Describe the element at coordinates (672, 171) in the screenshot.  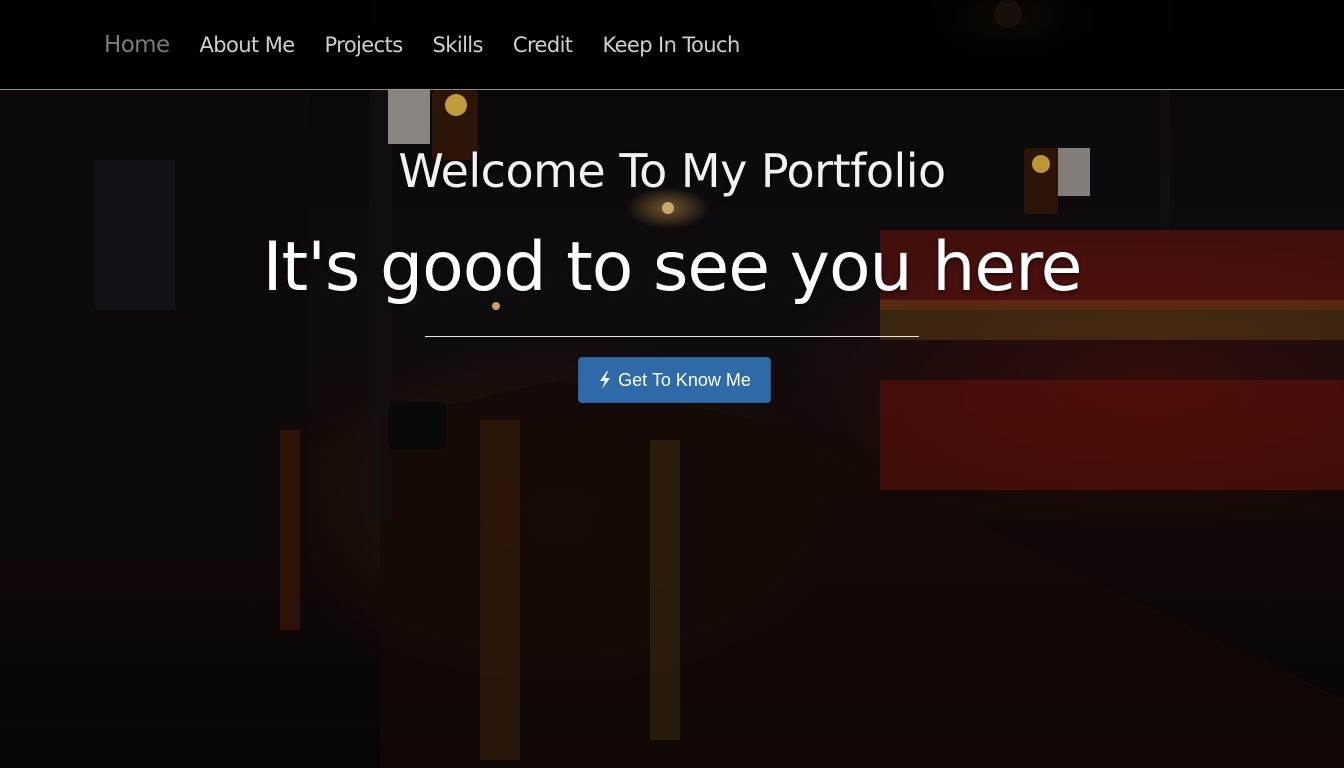
I see `hero-subtitle: Welcome To My Portfolio` at that location.